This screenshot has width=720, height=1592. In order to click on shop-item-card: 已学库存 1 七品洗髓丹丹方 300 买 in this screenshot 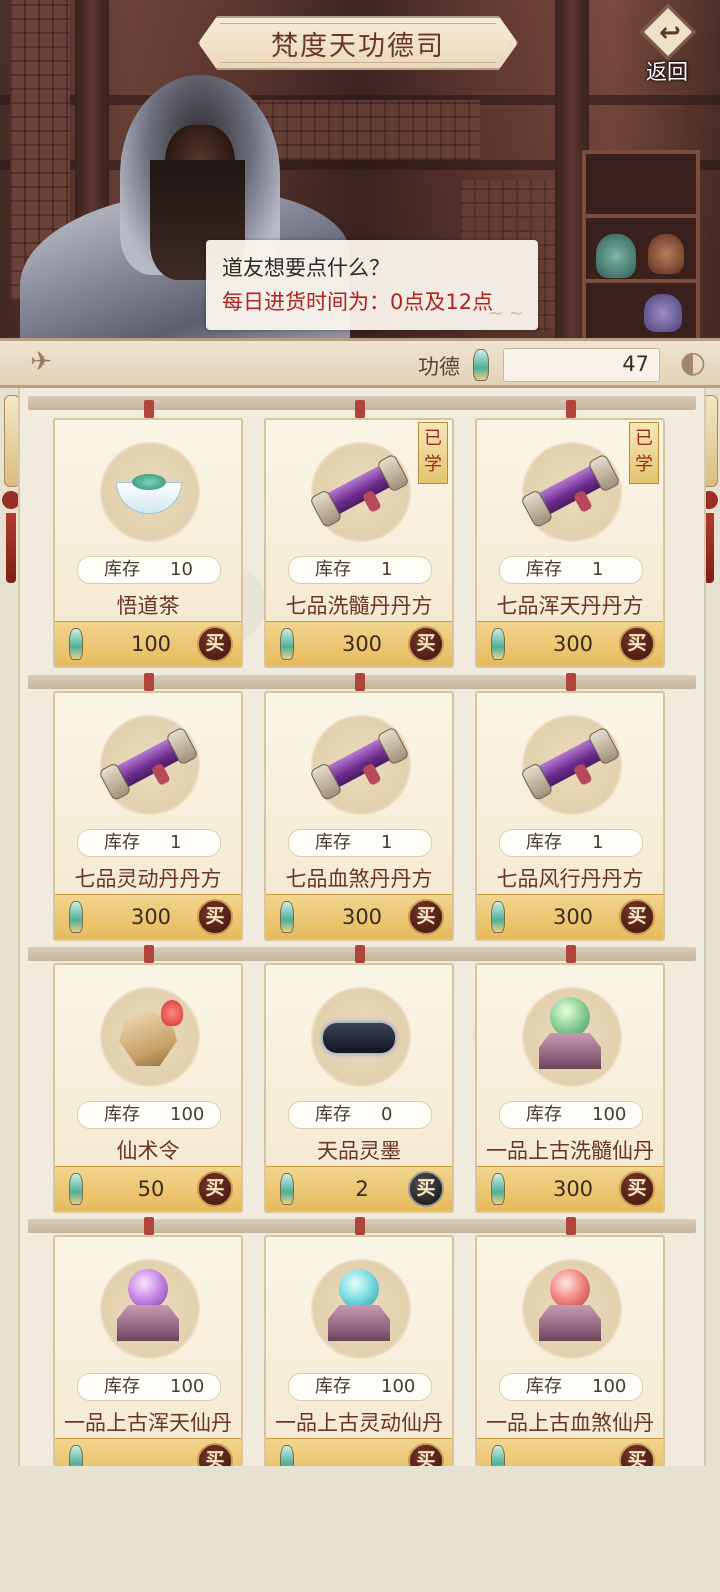, I will do `click(359, 534)`.